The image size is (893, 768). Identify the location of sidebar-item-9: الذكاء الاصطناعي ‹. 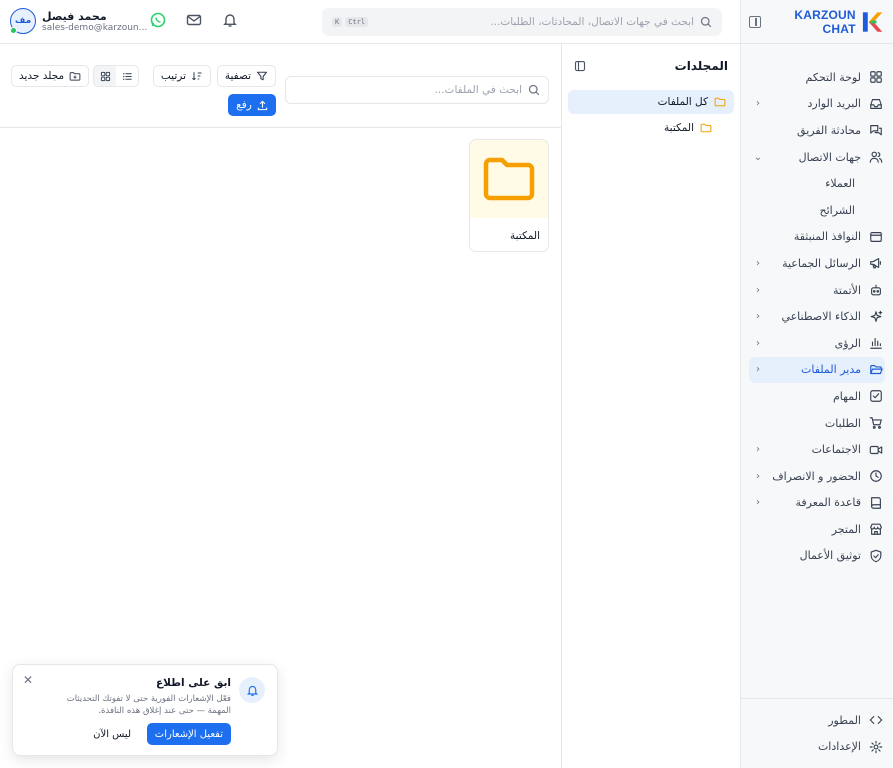
(817, 316).